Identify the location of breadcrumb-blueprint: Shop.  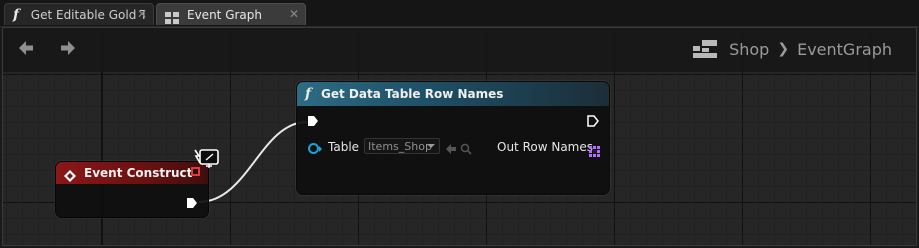
(749, 49).